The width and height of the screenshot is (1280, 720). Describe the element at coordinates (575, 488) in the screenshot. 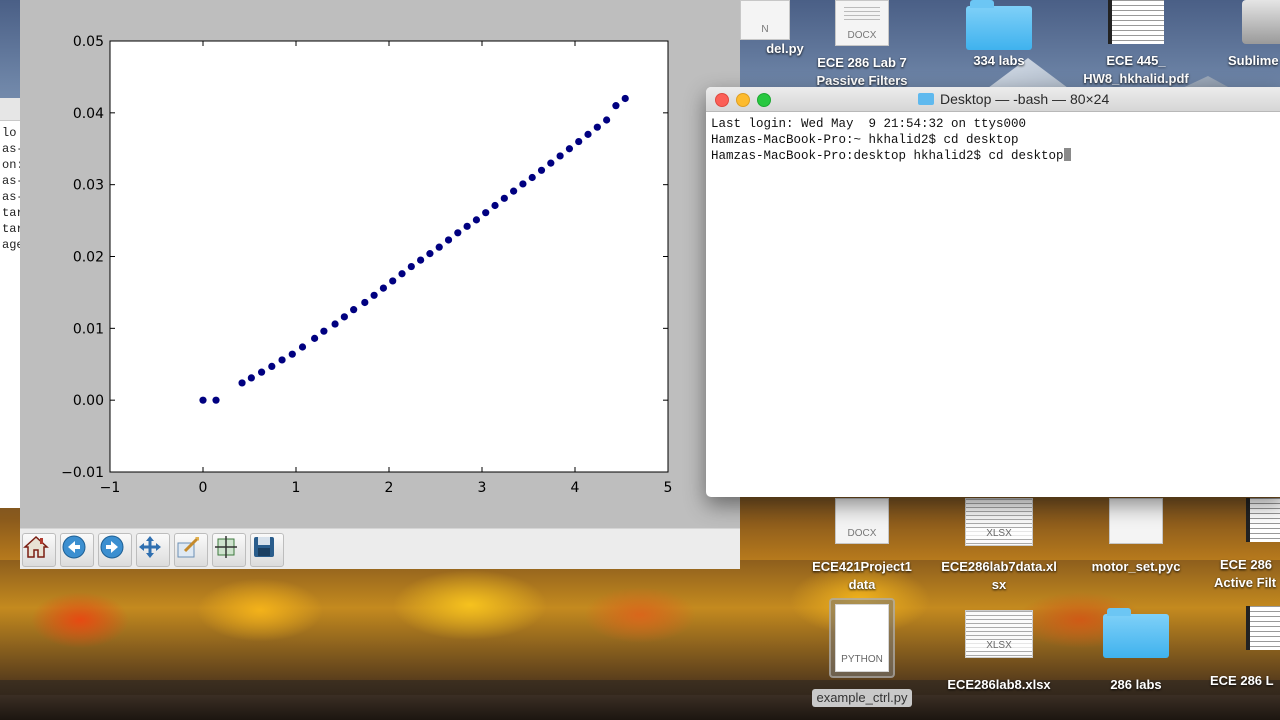

I see `x-tick-label: 4` at that location.